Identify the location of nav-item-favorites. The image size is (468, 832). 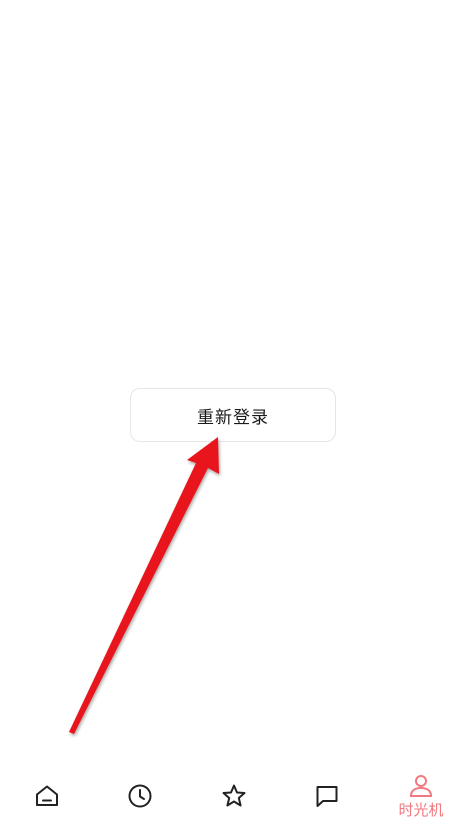
(234, 796).